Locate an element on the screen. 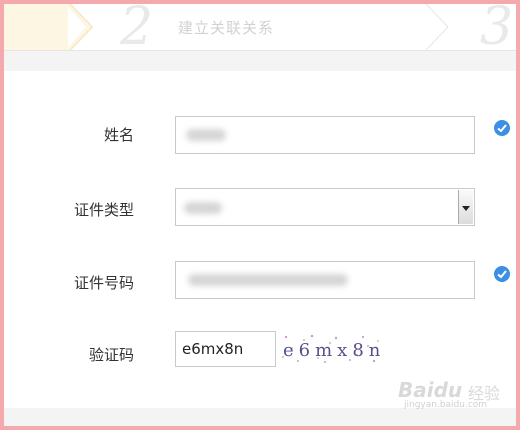 This screenshot has width=520, height=430. blurred-id-number-value is located at coordinates (268, 280).